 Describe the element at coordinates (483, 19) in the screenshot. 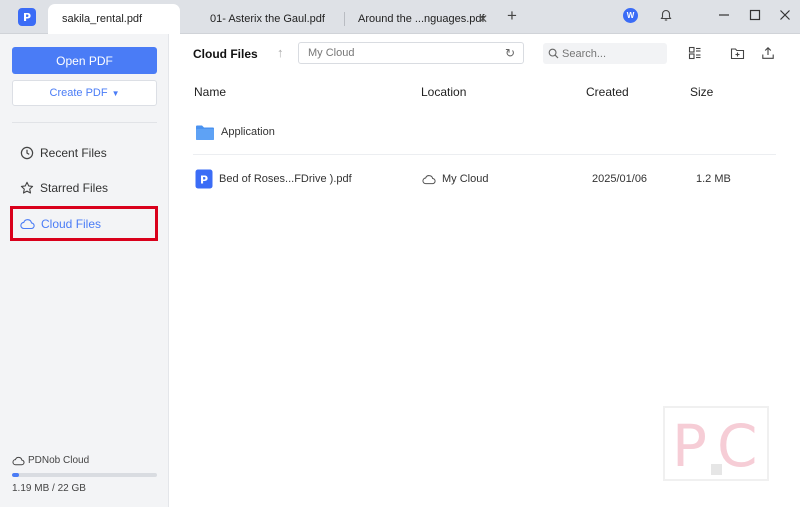

I see `close-tab-icon: ✕` at that location.